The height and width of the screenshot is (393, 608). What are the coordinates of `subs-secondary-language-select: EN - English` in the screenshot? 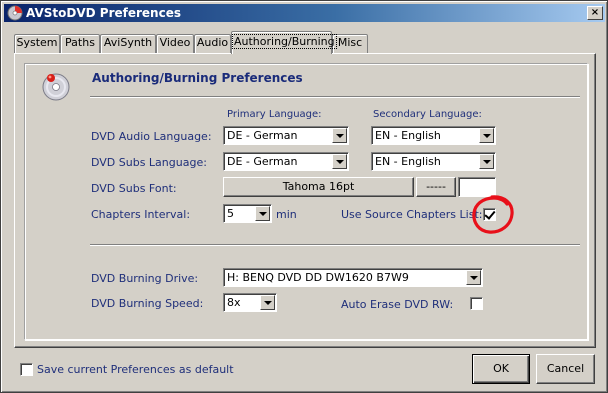 It's located at (433, 161).